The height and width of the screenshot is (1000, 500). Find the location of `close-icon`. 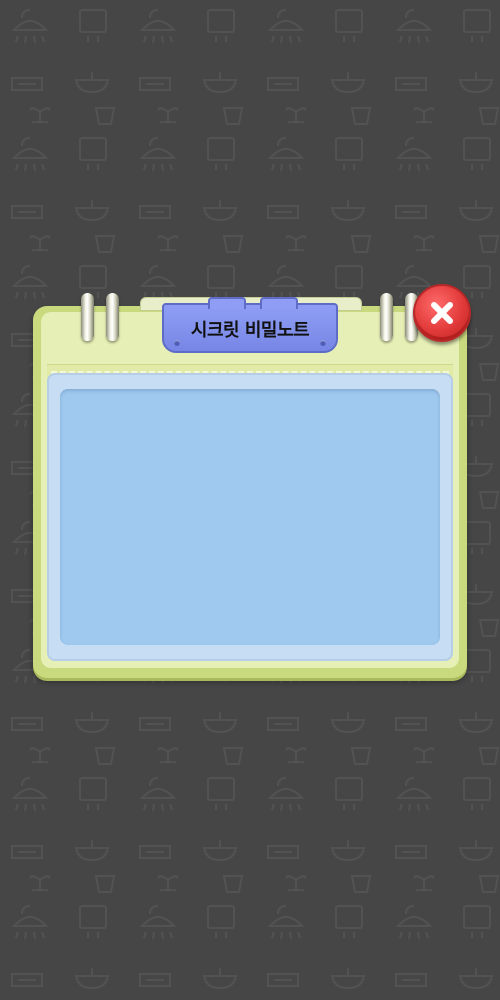

close-icon is located at coordinates (442, 313).